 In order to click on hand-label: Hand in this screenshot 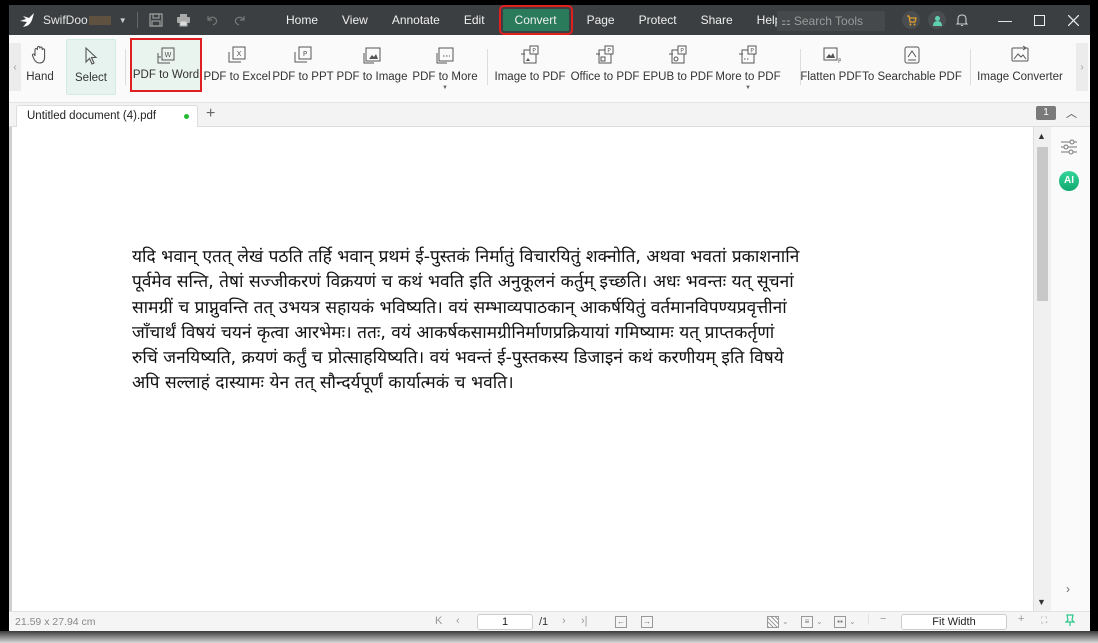, I will do `click(40, 77)`.